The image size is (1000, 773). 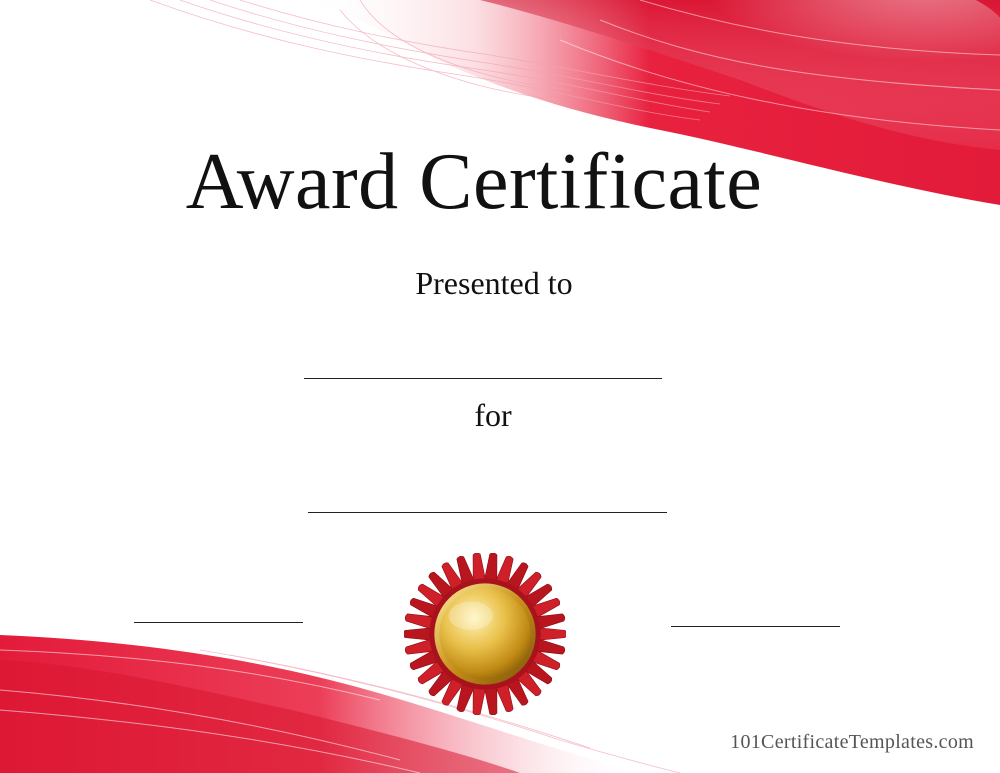 What do you see at coordinates (755, 626) in the screenshot?
I see `right-signature-line` at bounding box center [755, 626].